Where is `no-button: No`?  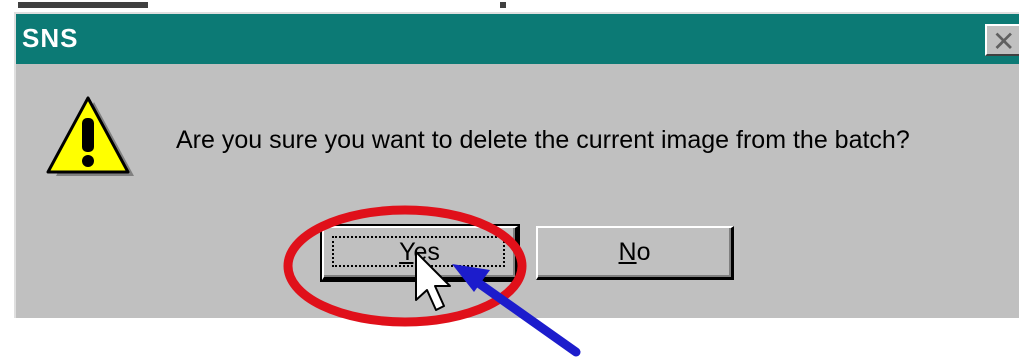
no-button: No is located at coordinates (635, 253).